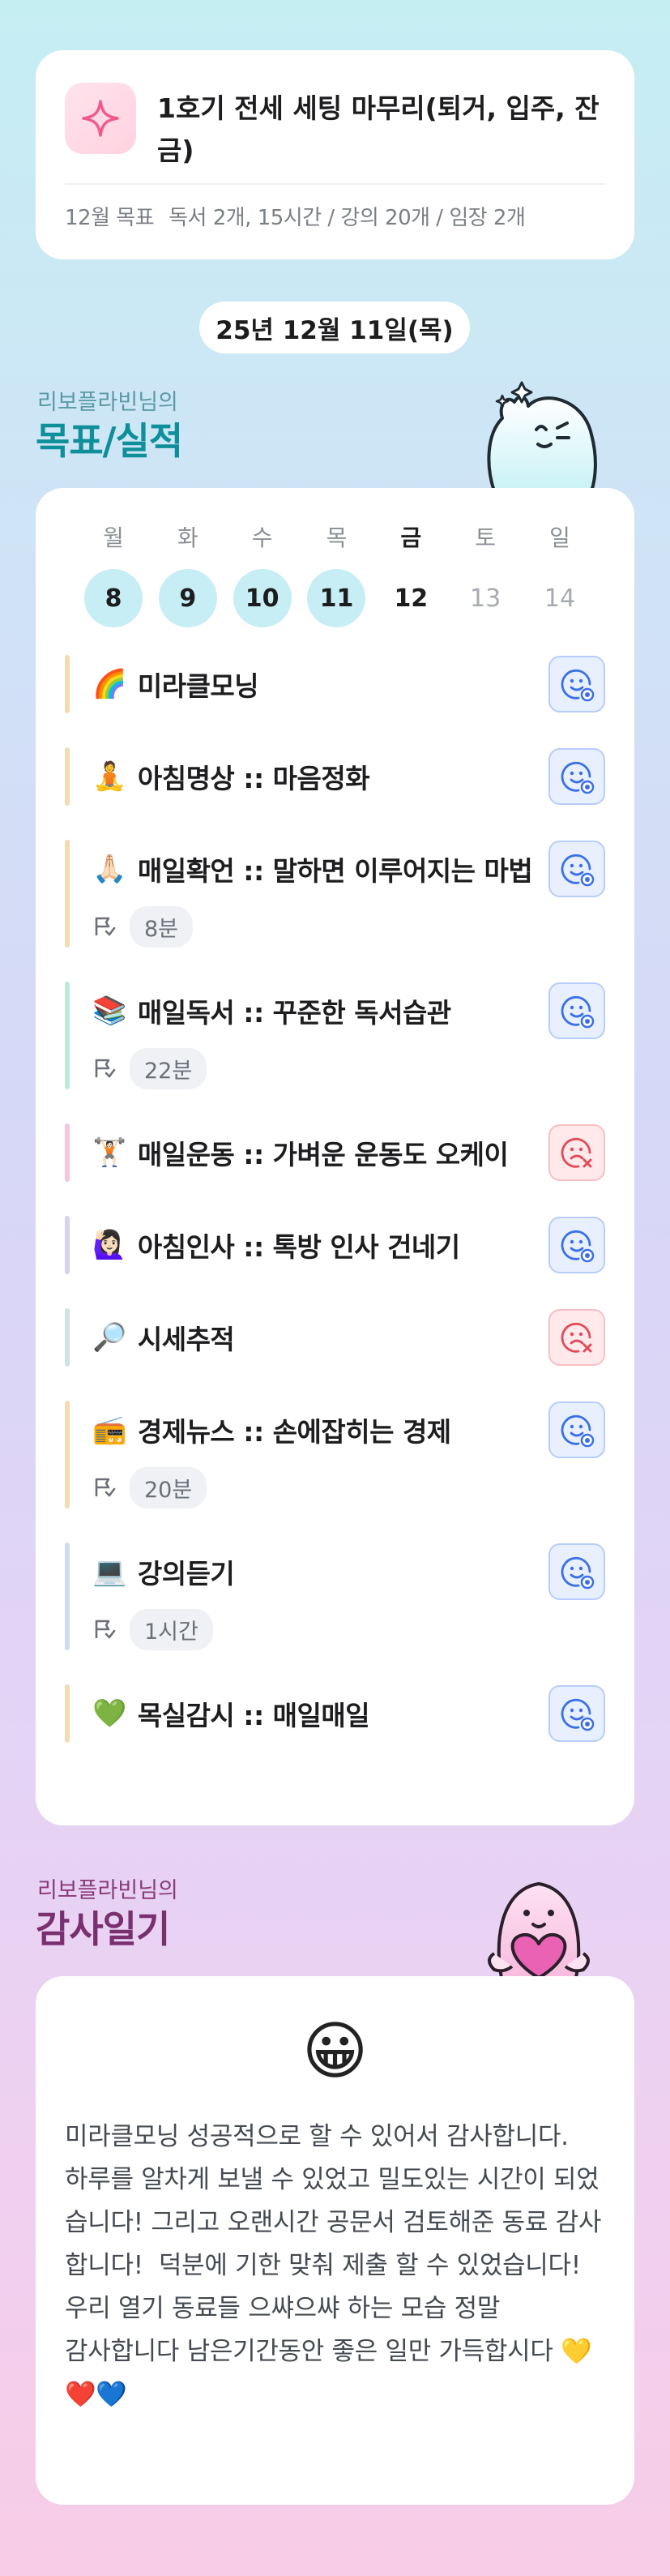  What do you see at coordinates (109, 1152) in the screenshot?
I see `task-emoji: 🏋🏻` at bounding box center [109, 1152].